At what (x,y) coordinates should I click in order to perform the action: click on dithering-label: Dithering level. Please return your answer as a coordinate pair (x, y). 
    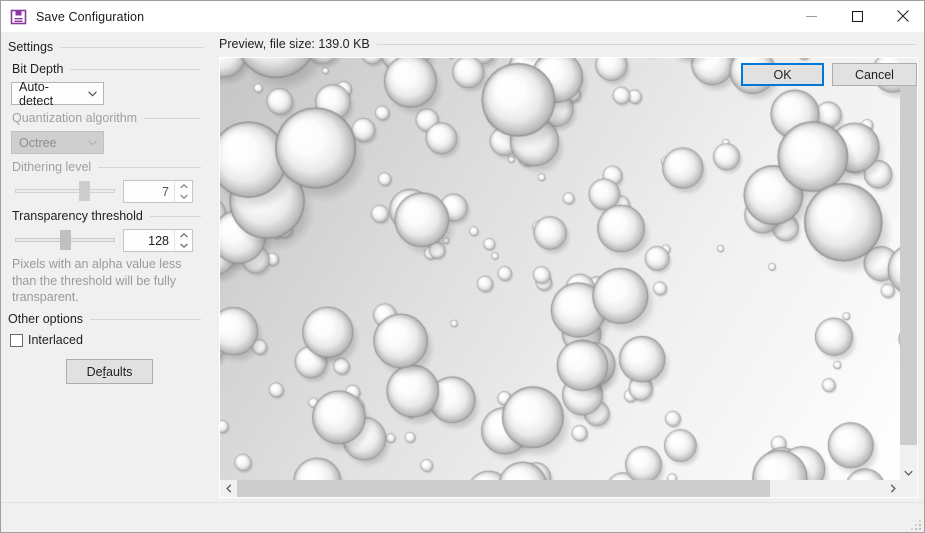
    Looking at the image, I should click on (52, 167).